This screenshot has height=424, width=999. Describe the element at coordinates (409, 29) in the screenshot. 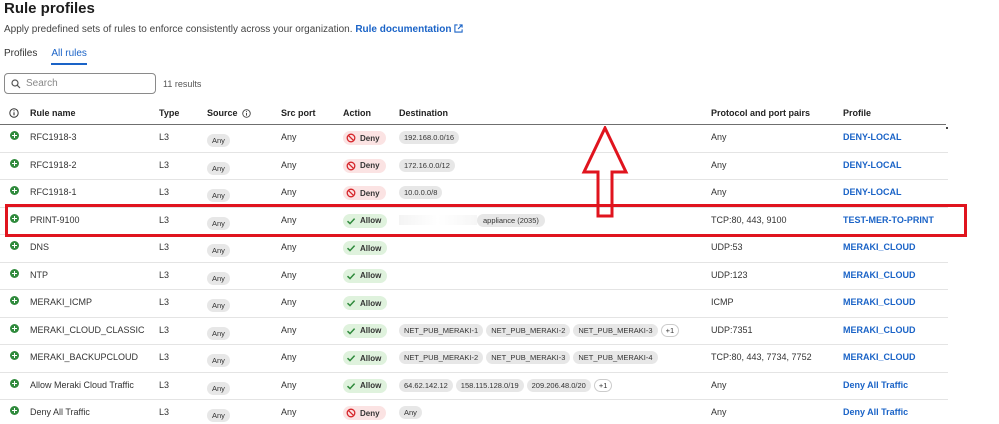

I see `rule-documentation-link: Rule documentation` at that location.